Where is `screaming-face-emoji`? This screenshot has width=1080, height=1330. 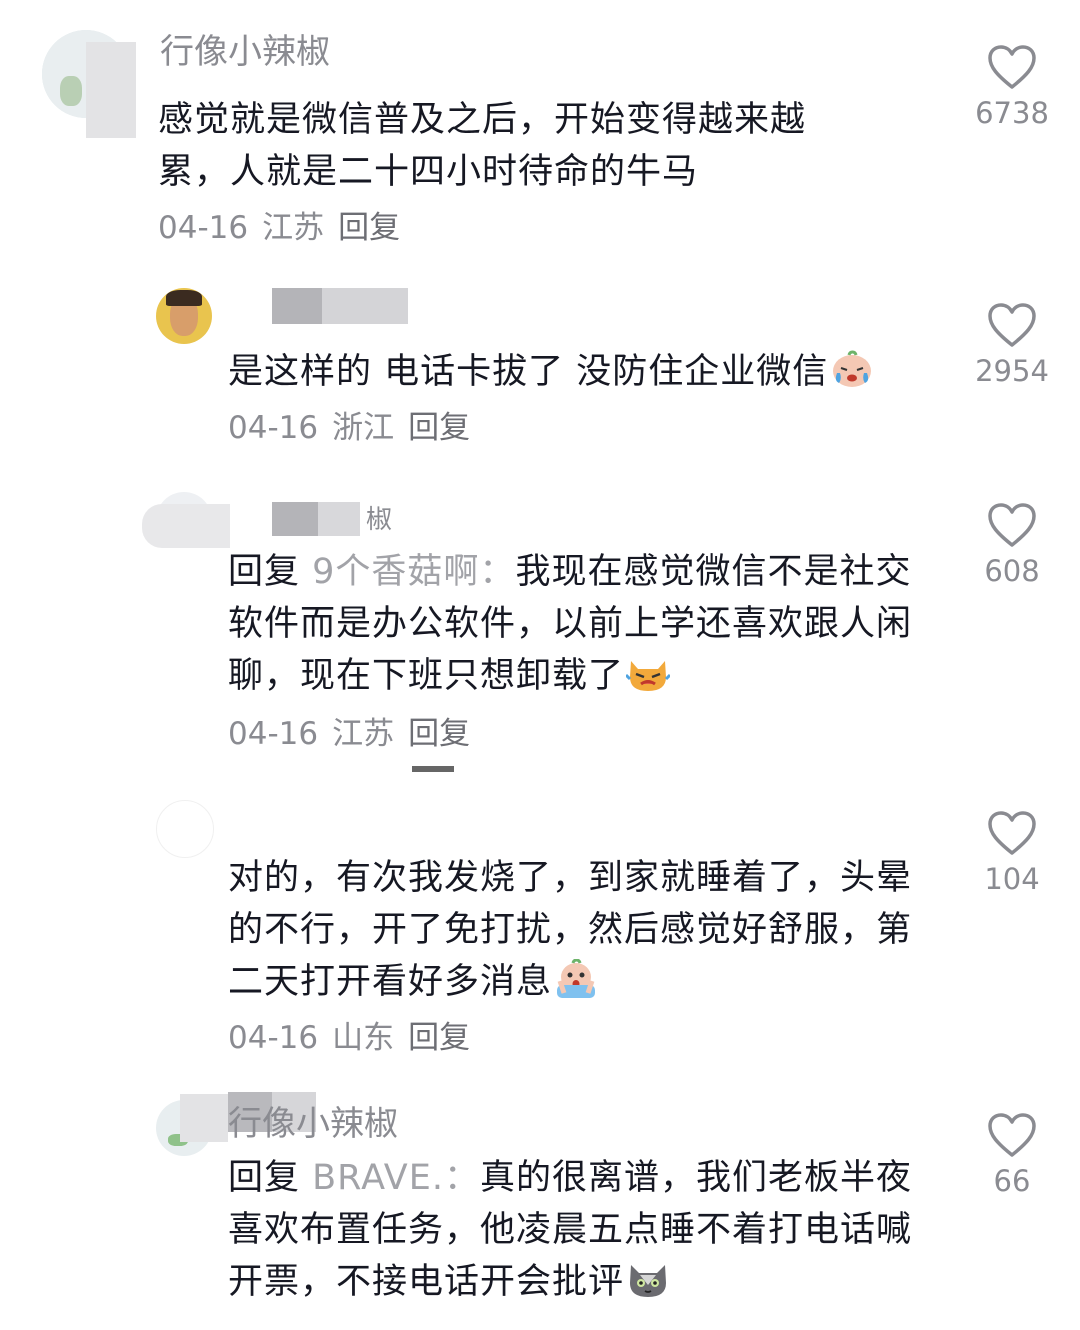
screaming-face-emoji is located at coordinates (576, 978).